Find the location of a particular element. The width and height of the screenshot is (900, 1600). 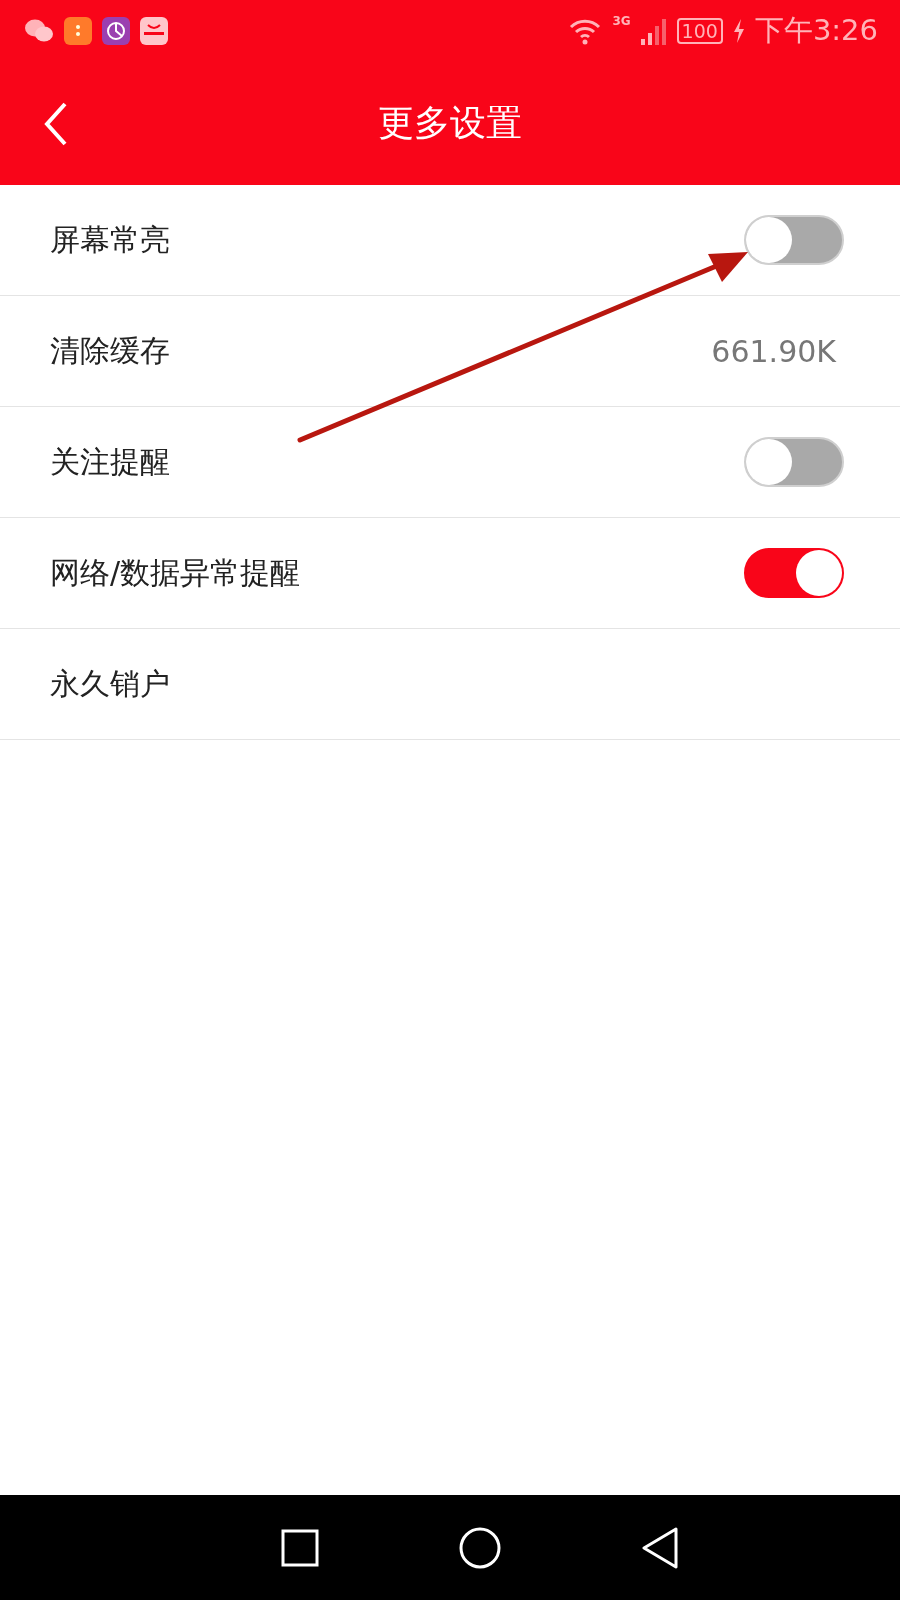

settings-row: 关注提醒 is located at coordinates (450, 462).